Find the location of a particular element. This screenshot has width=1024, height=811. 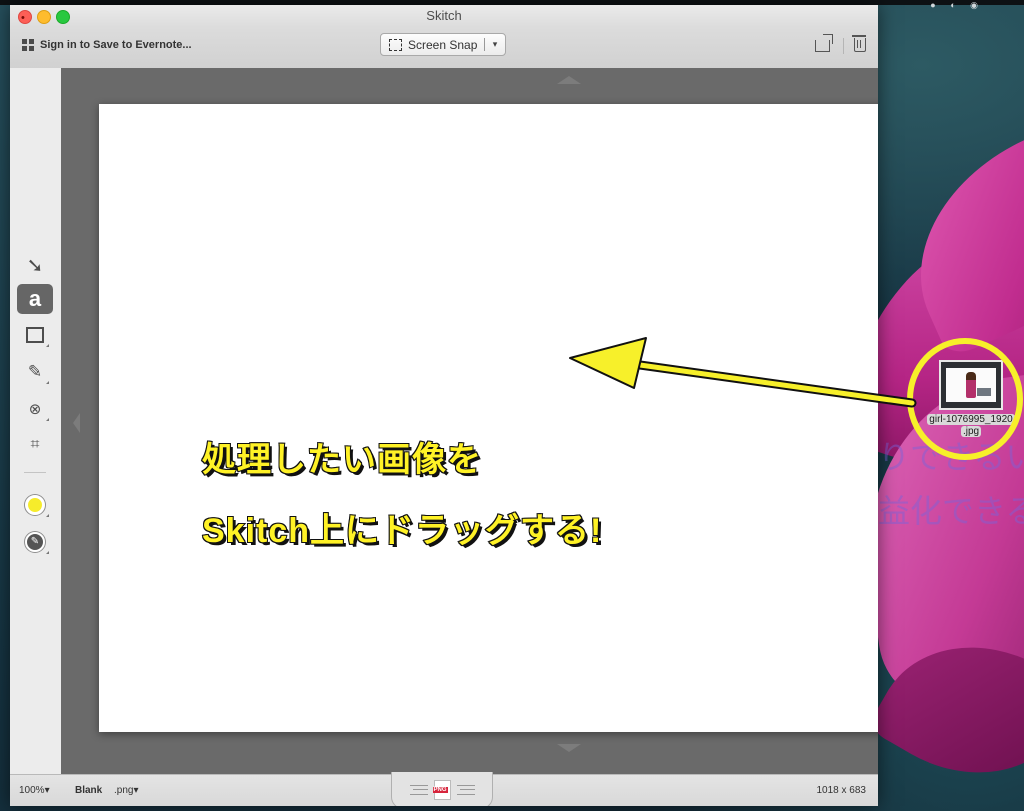

annotation-text-line-1: 処理したい画像を is located at coordinates (341, 460).